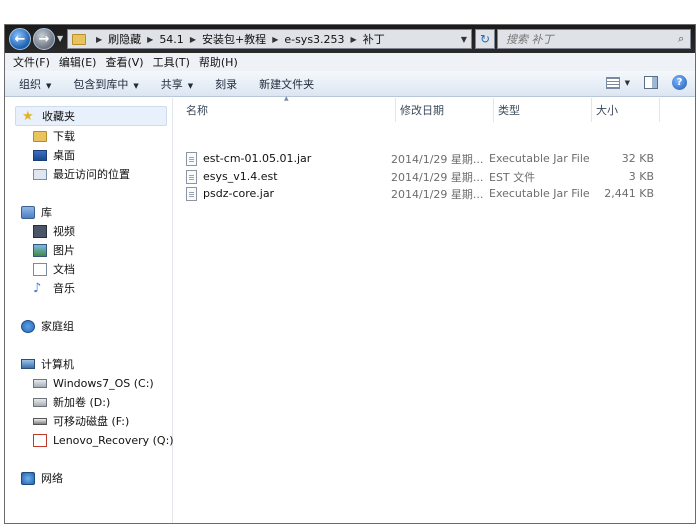 Image resolution: width=700 pixels, height=531 pixels. What do you see at coordinates (40, 136) in the screenshot?
I see `downloads-folder-icon` at bounding box center [40, 136].